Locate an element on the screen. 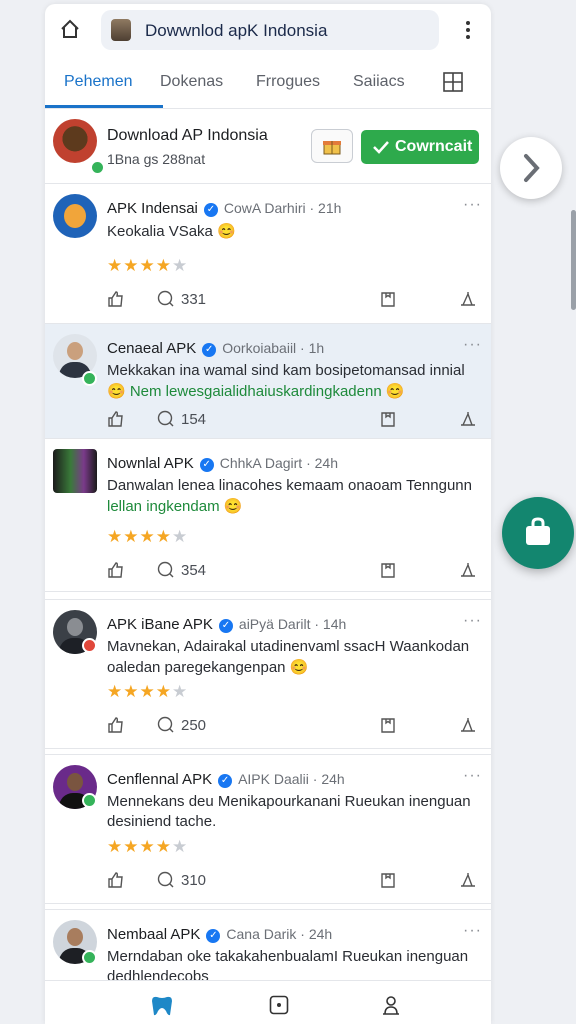  post-meta: Cana Darik · 24h is located at coordinates (279, 934).